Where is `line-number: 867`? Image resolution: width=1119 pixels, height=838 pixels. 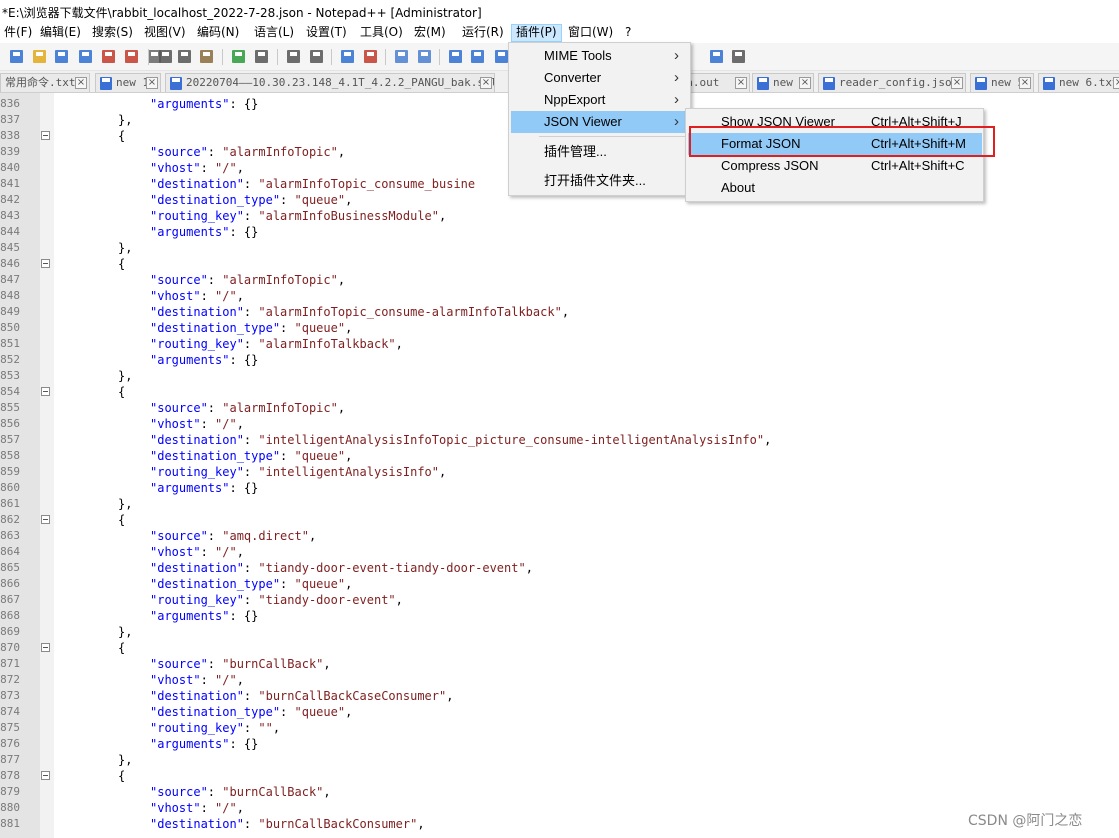 line-number: 867 is located at coordinates (10, 599).